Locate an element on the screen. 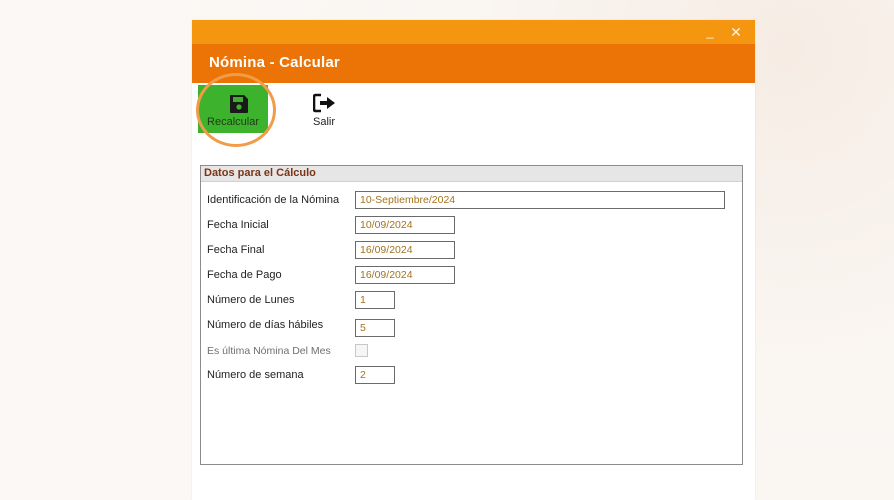 The width and height of the screenshot is (894, 500). close-button: ✕ is located at coordinates (736, 32).